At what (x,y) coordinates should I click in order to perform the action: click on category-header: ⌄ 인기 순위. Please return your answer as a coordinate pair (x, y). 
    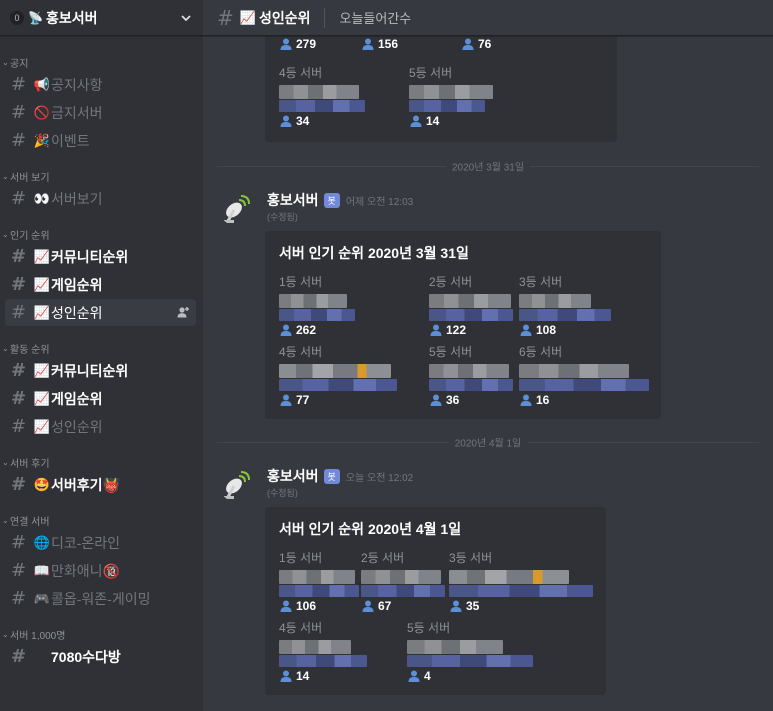
    Looking at the image, I should click on (101, 234).